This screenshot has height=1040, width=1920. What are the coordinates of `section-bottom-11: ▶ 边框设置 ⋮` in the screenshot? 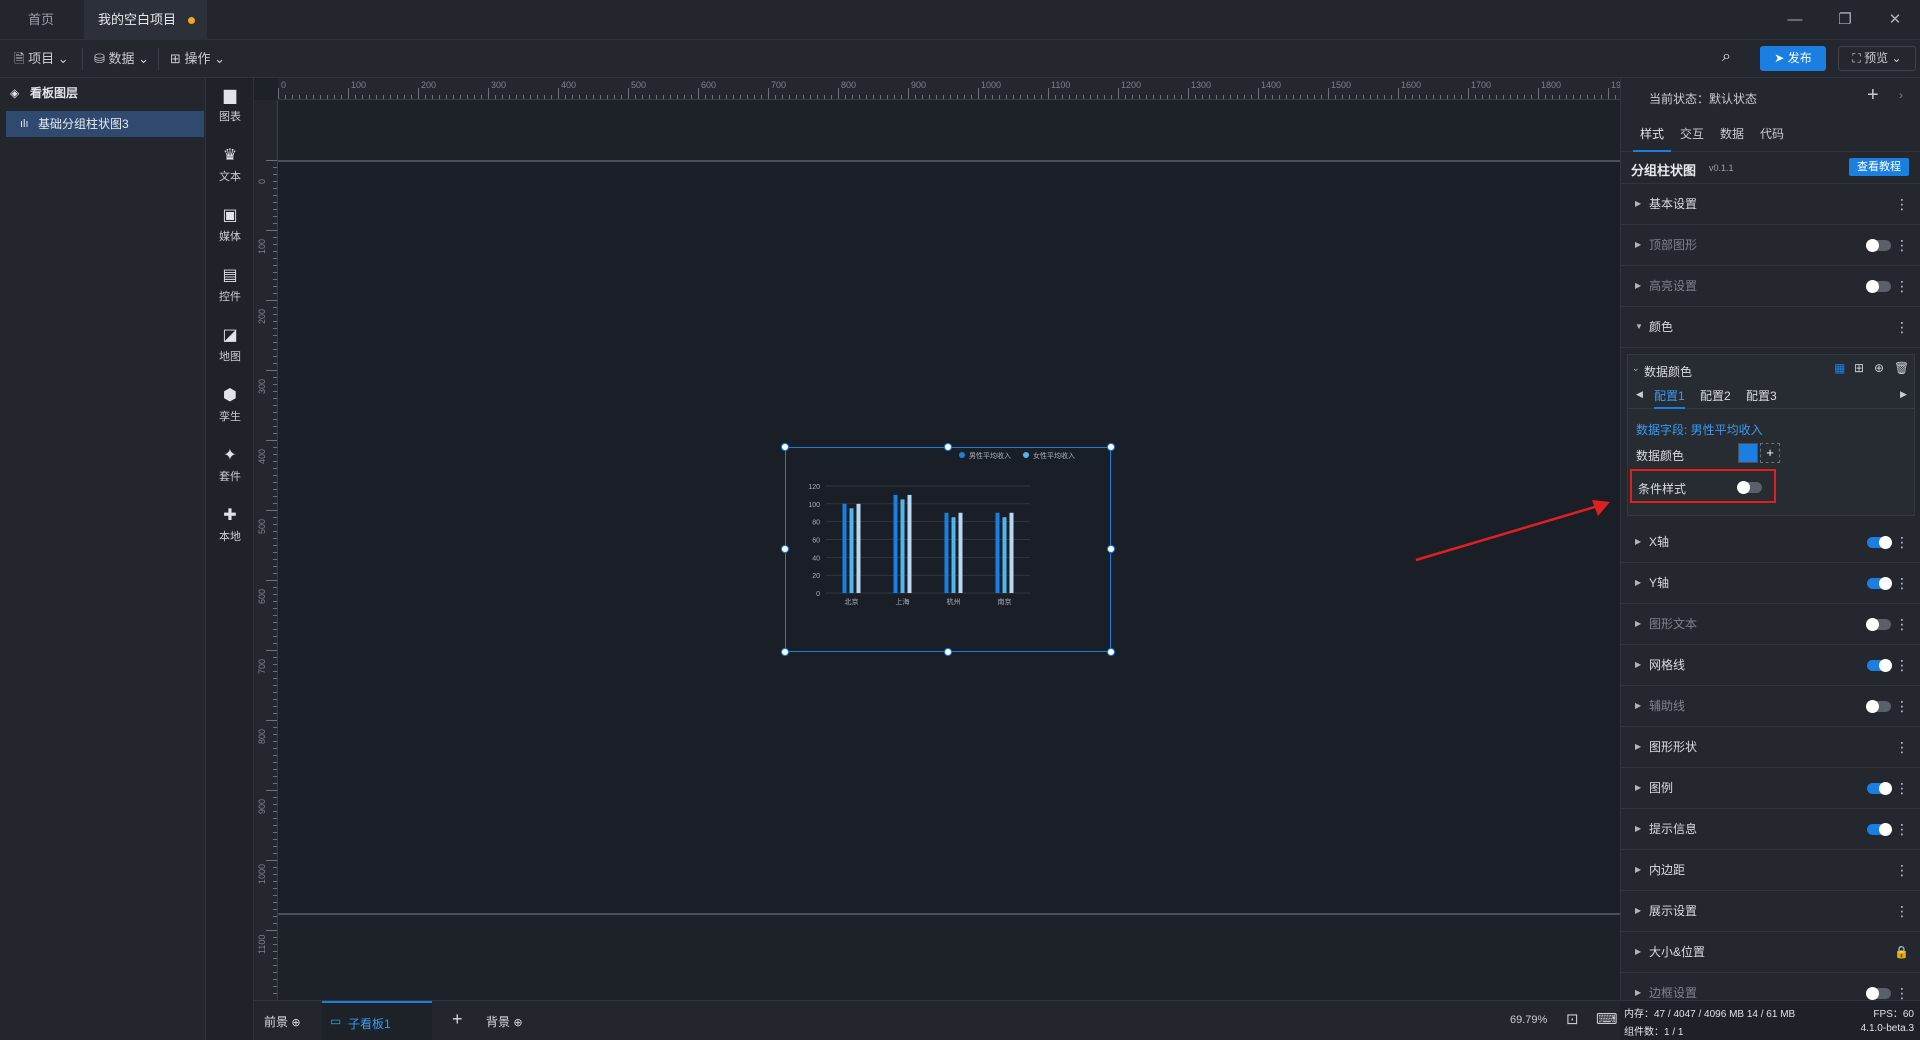 It's located at (1770, 986).